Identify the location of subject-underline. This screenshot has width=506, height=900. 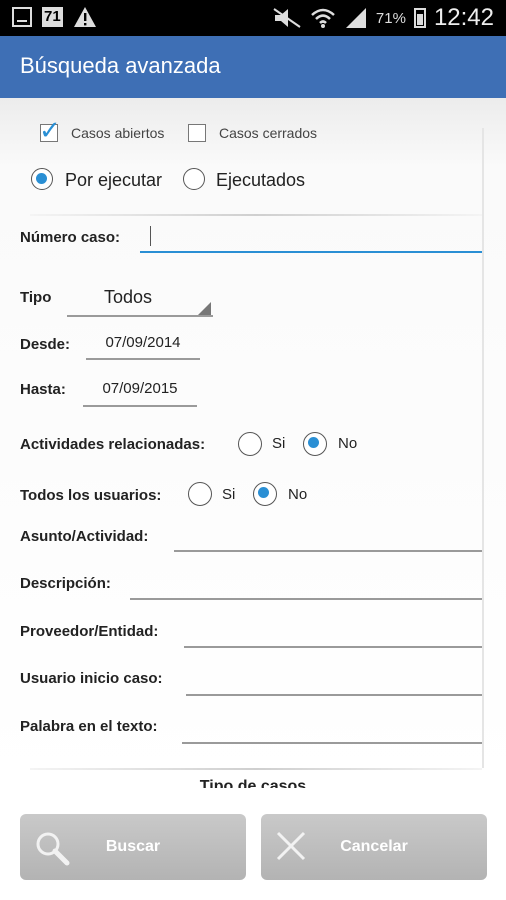
(328, 551).